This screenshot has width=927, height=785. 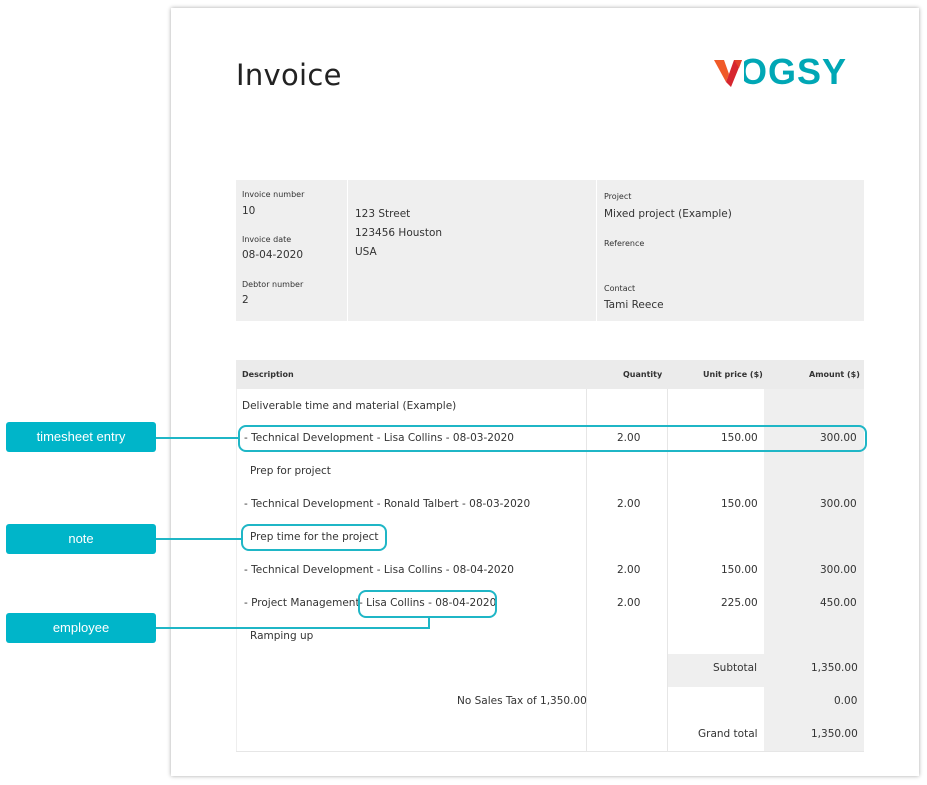 What do you see at coordinates (273, 255) in the screenshot?
I see `invoice-date: 08-04-2020` at bounding box center [273, 255].